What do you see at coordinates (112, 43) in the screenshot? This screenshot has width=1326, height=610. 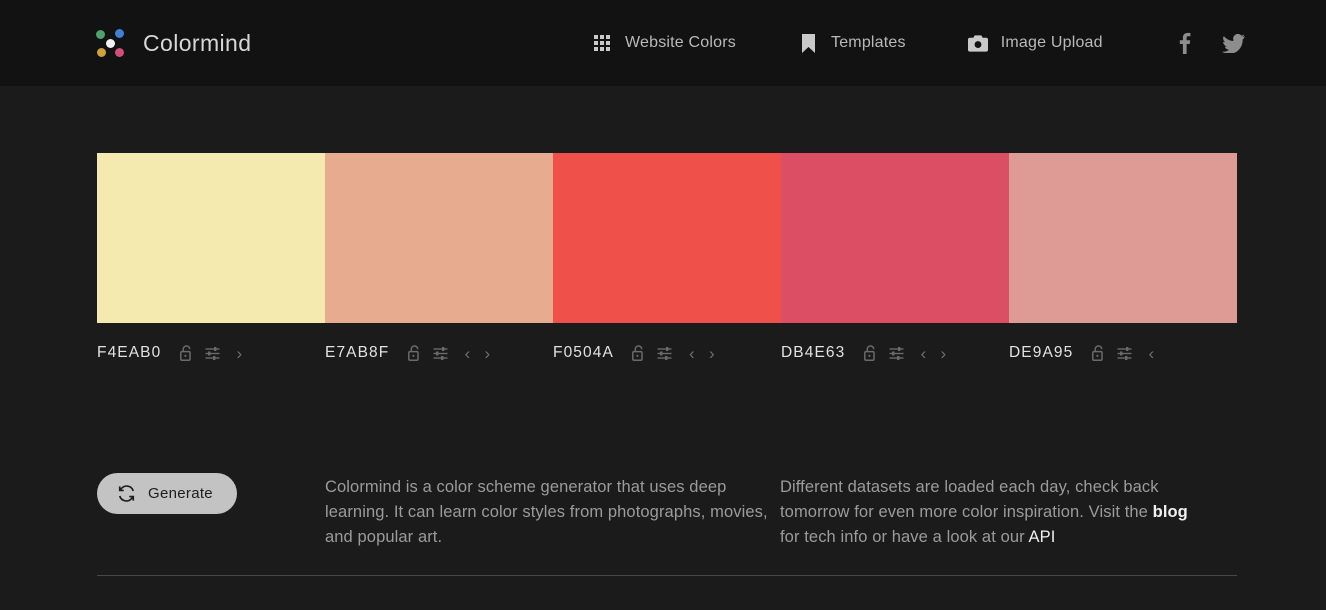 I see `colormind-dots-logo-icon` at bounding box center [112, 43].